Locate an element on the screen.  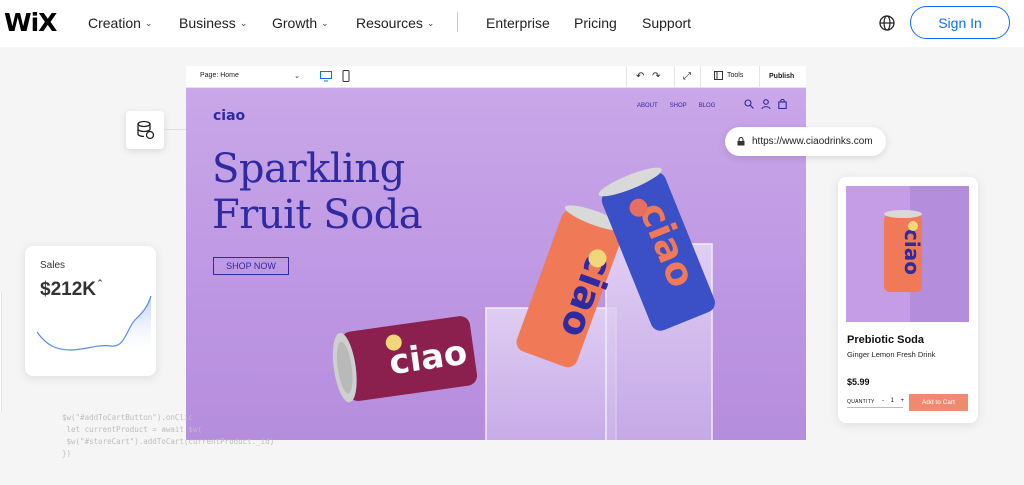
code-line: let currentProduct = await $w( is located at coordinates (132, 429).